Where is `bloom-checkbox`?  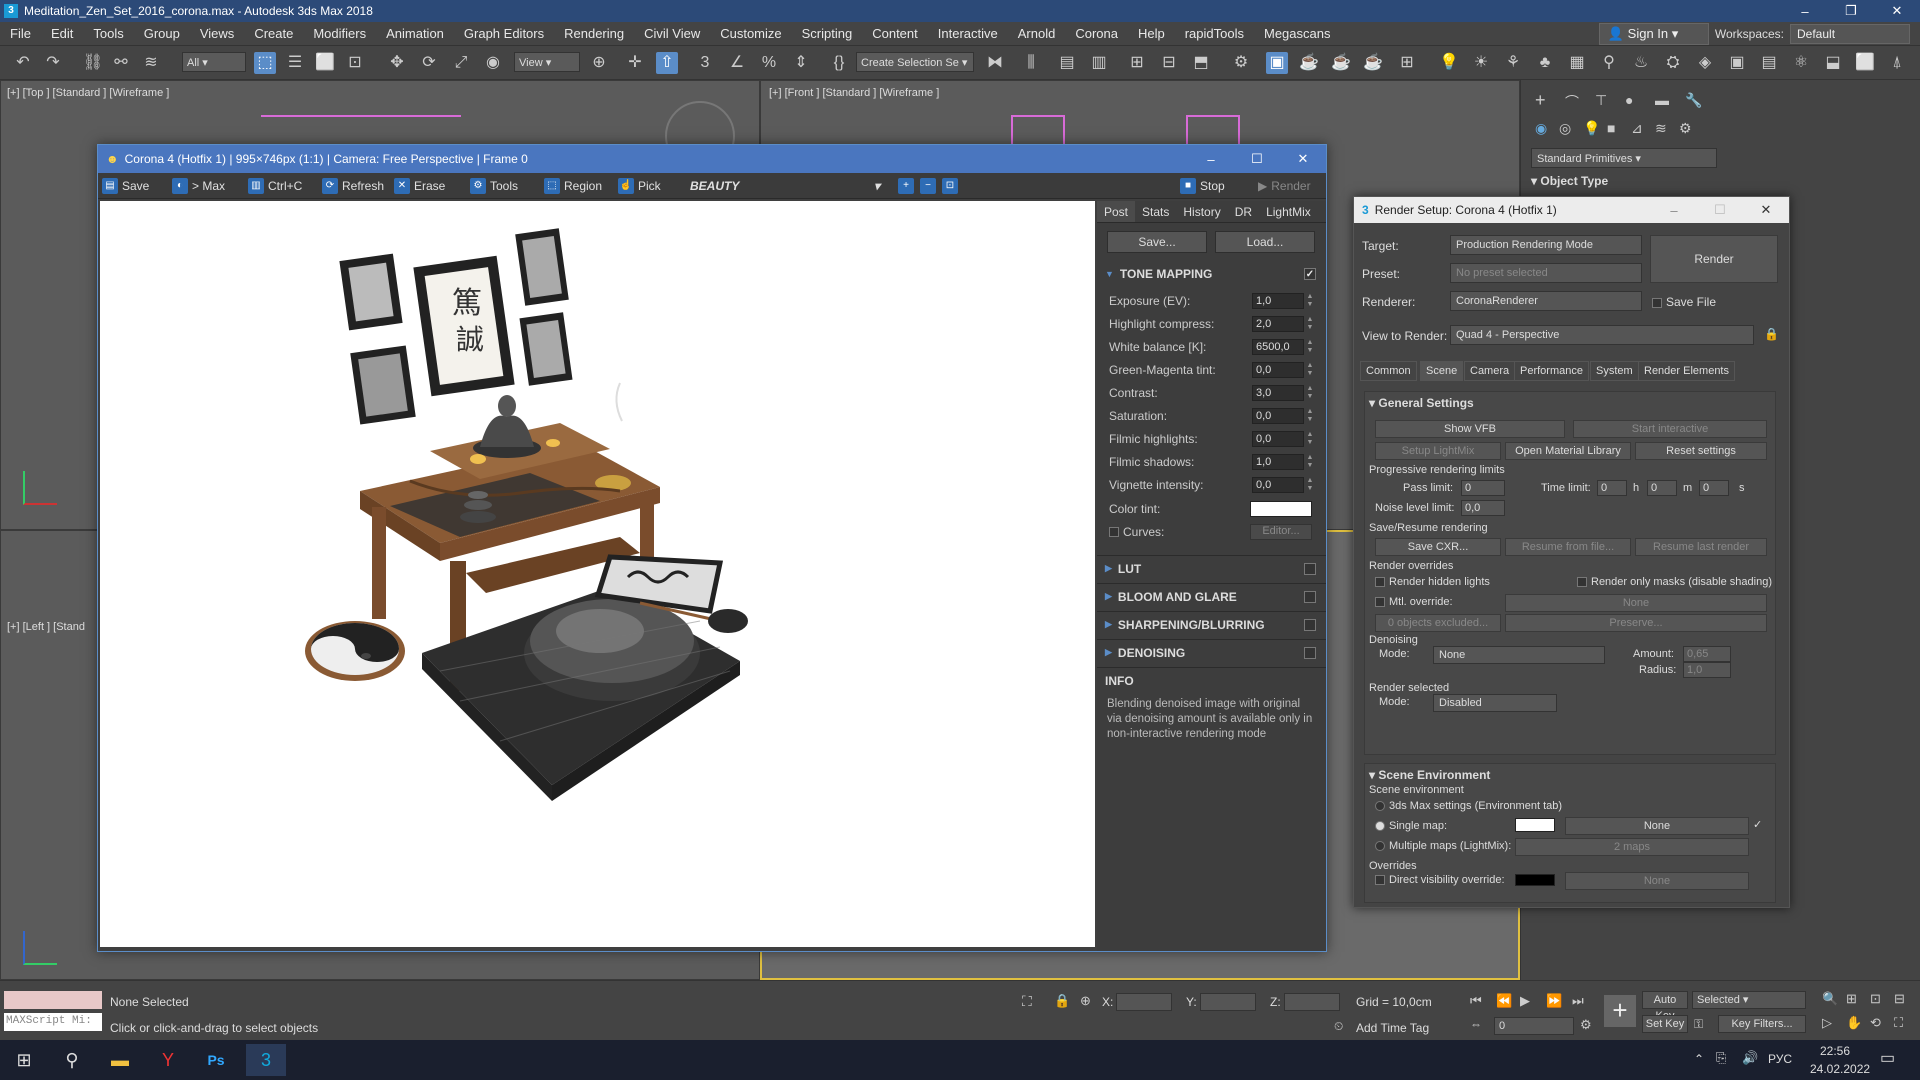
bloom-checkbox is located at coordinates (1310, 596).